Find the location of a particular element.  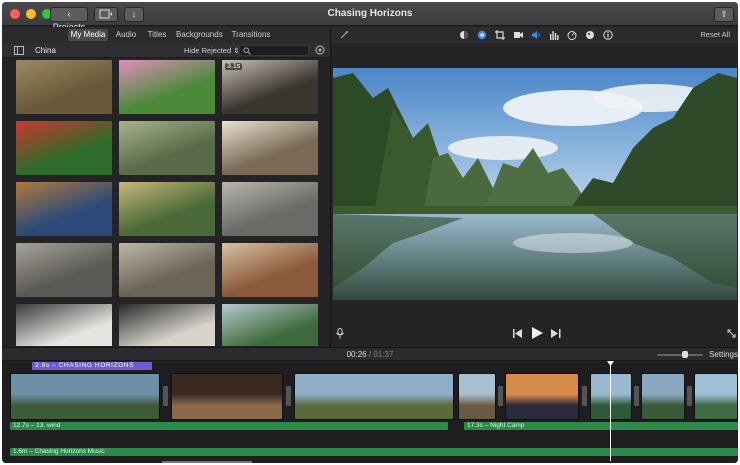

filter-dropdown: Hide Rejected ⇕ is located at coordinates (212, 50).